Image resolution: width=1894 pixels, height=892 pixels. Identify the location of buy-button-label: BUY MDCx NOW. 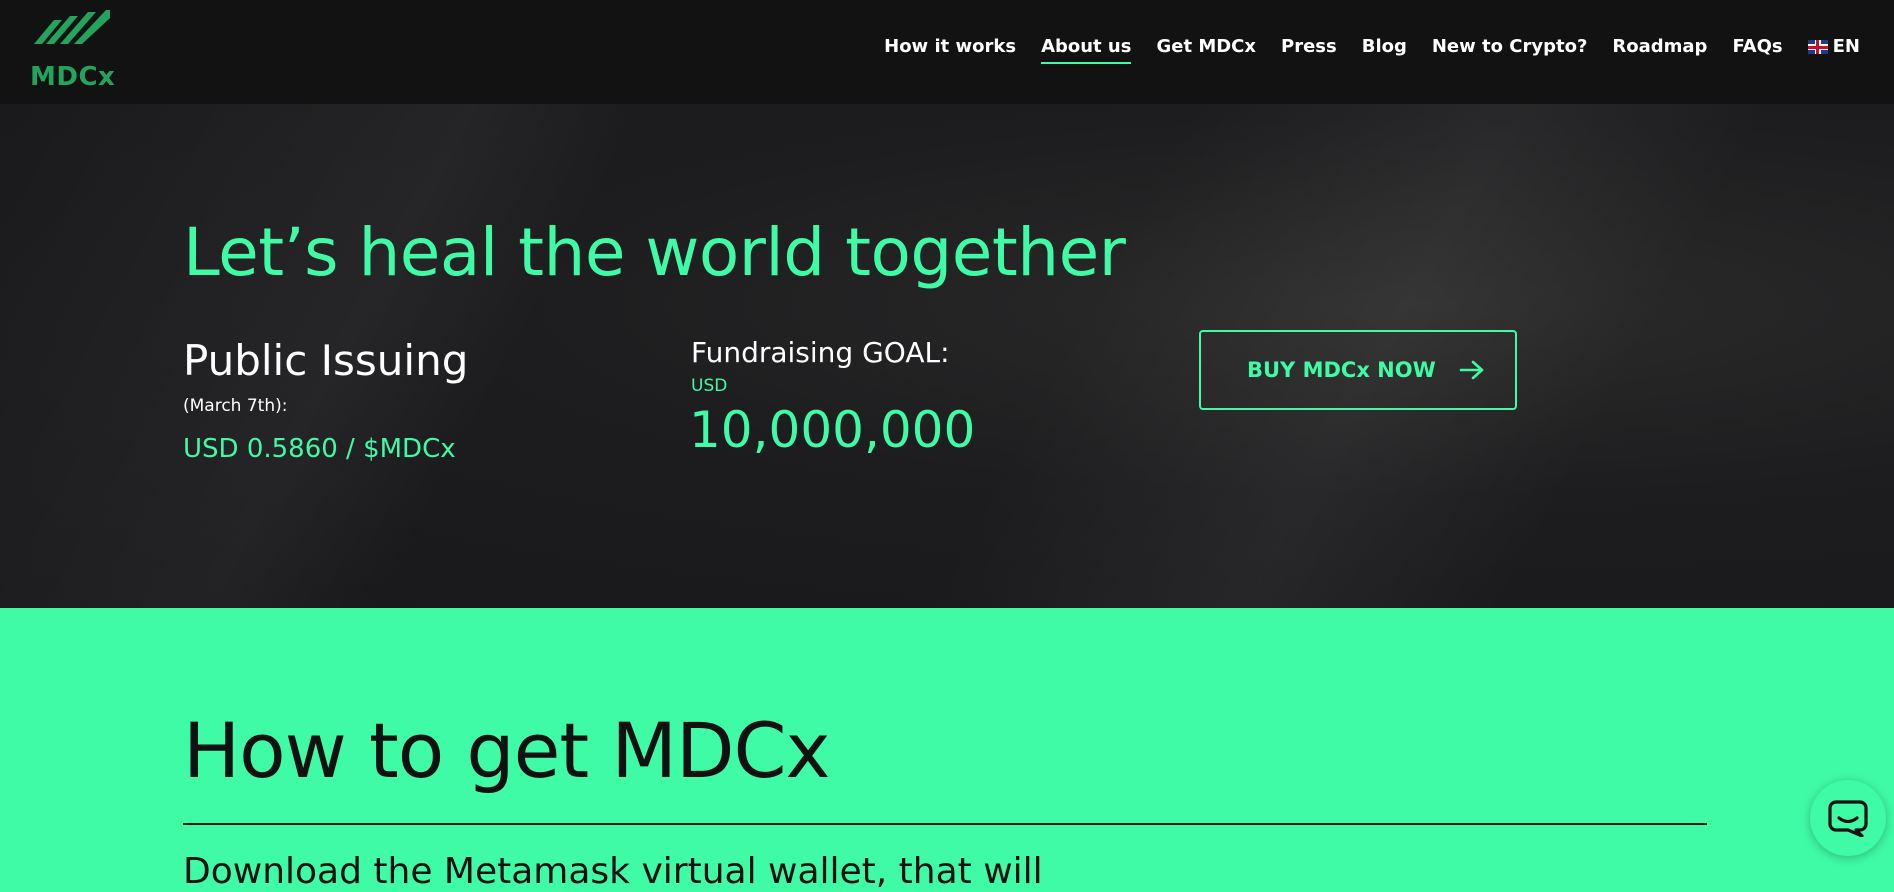
(1341, 370).